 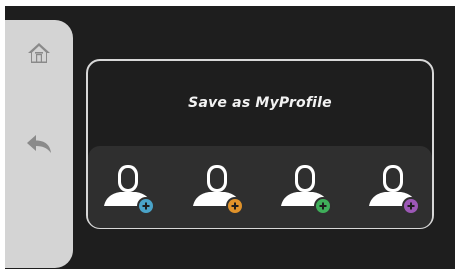 I want to click on home-button, so click(x=39, y=53).